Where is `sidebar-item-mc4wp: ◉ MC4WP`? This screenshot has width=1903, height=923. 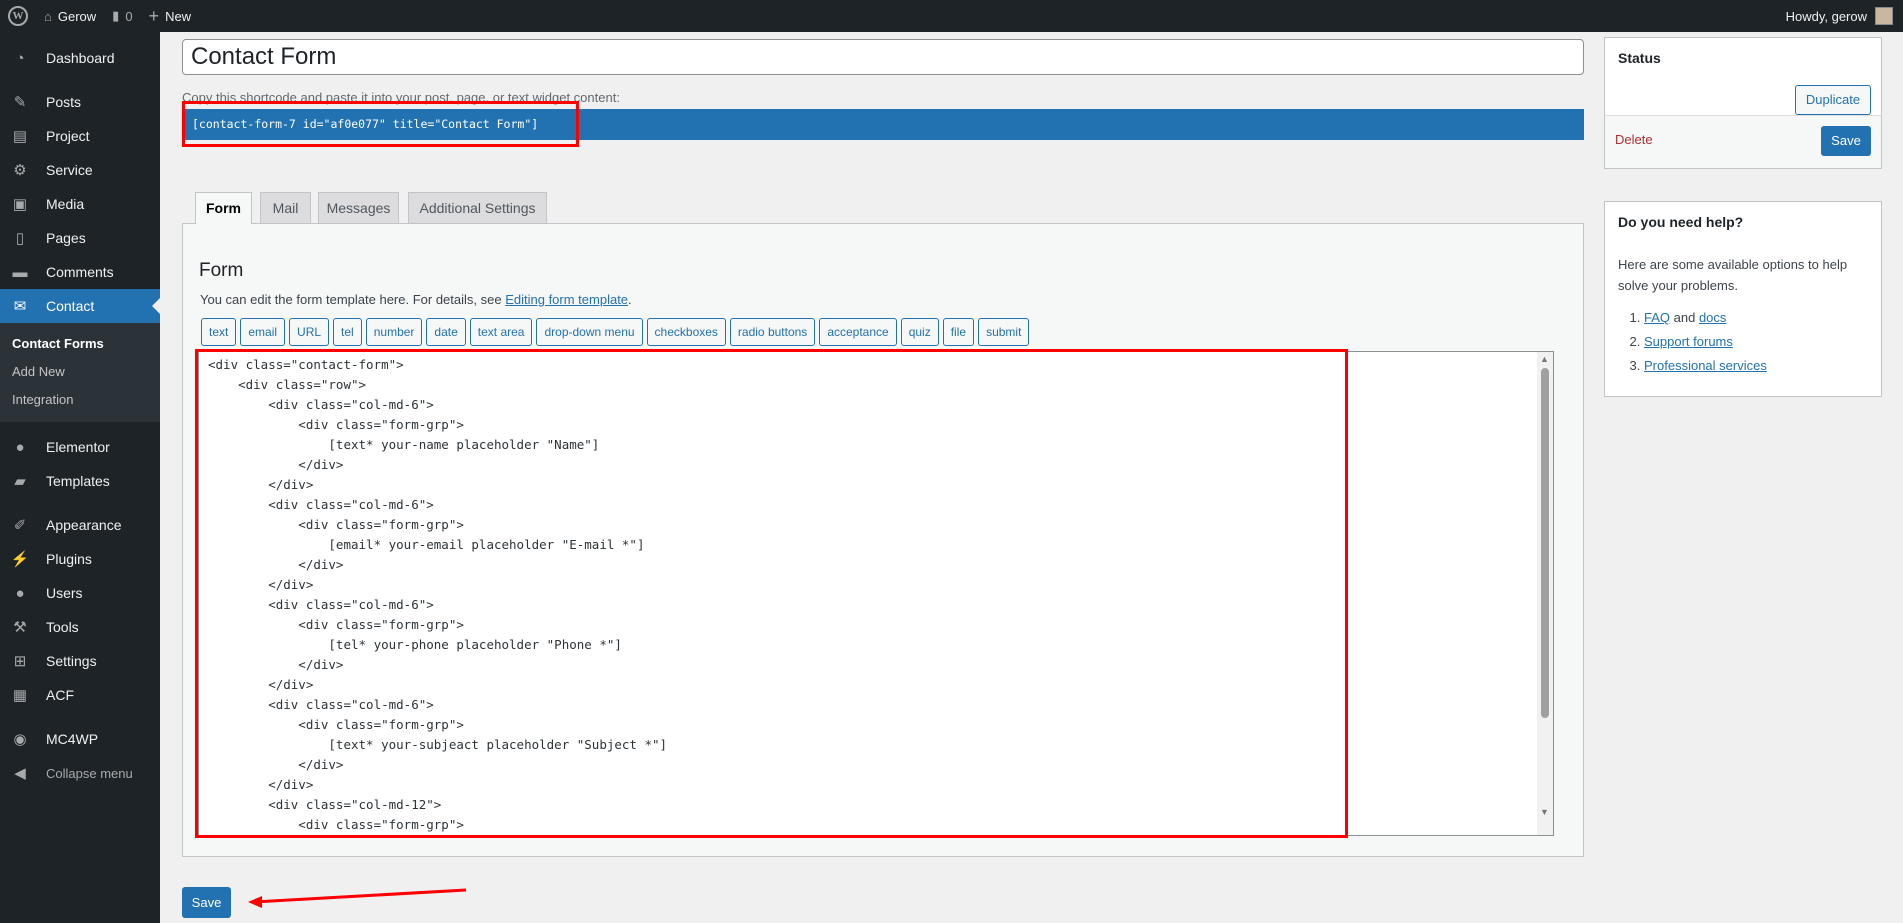 sidebar-item-mc4wp: ◉ MC4WP is located at coordinates (80, 739).